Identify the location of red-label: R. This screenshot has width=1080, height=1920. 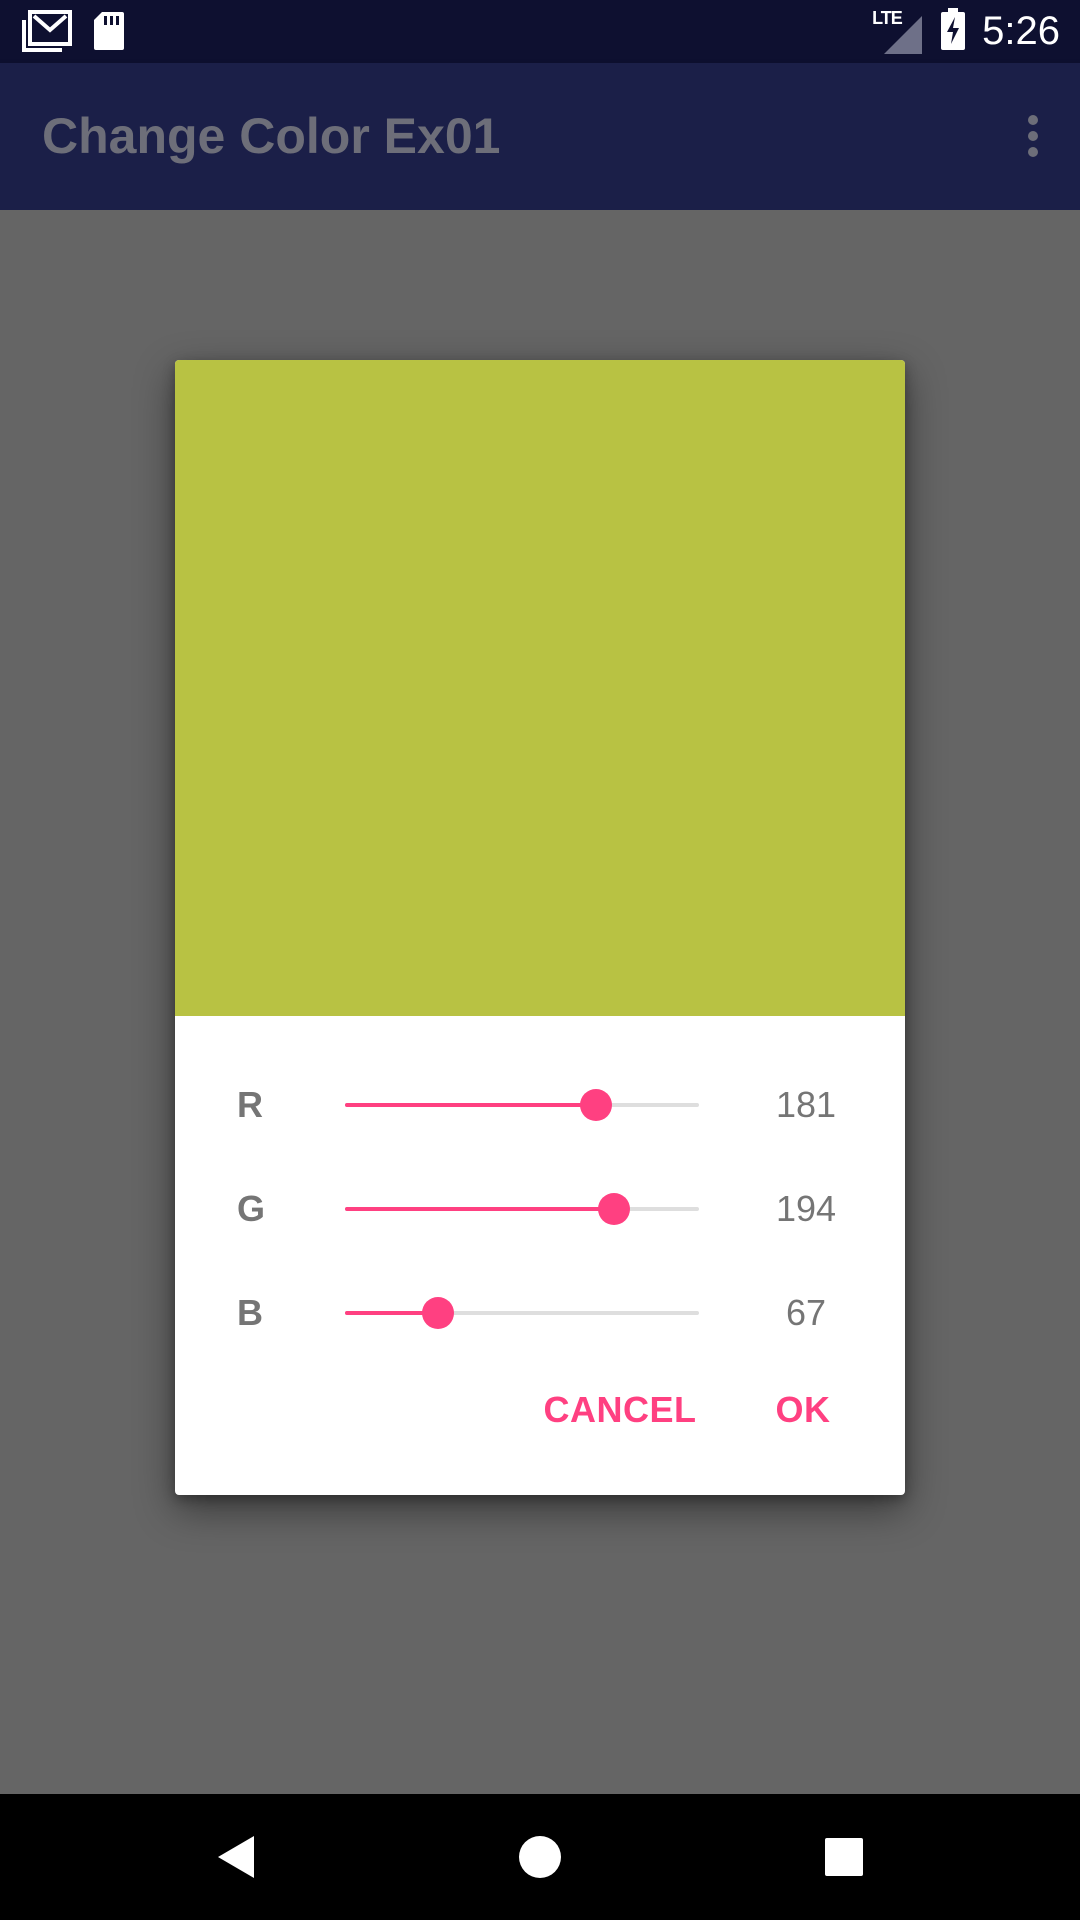
(250, 1104).